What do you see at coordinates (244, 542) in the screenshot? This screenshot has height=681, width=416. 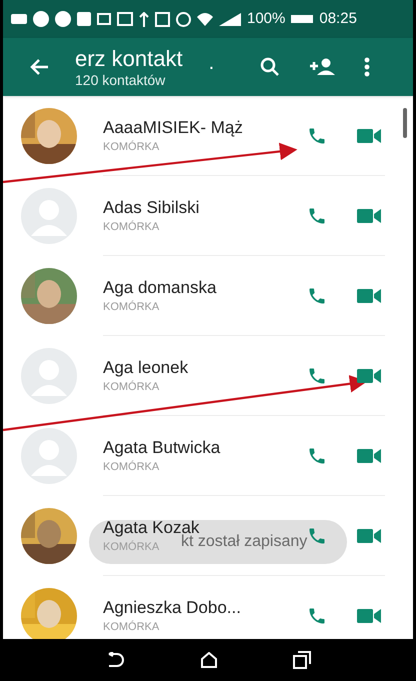 I see `toast-text: kt został zapisany` at bounding box center [244, 542].